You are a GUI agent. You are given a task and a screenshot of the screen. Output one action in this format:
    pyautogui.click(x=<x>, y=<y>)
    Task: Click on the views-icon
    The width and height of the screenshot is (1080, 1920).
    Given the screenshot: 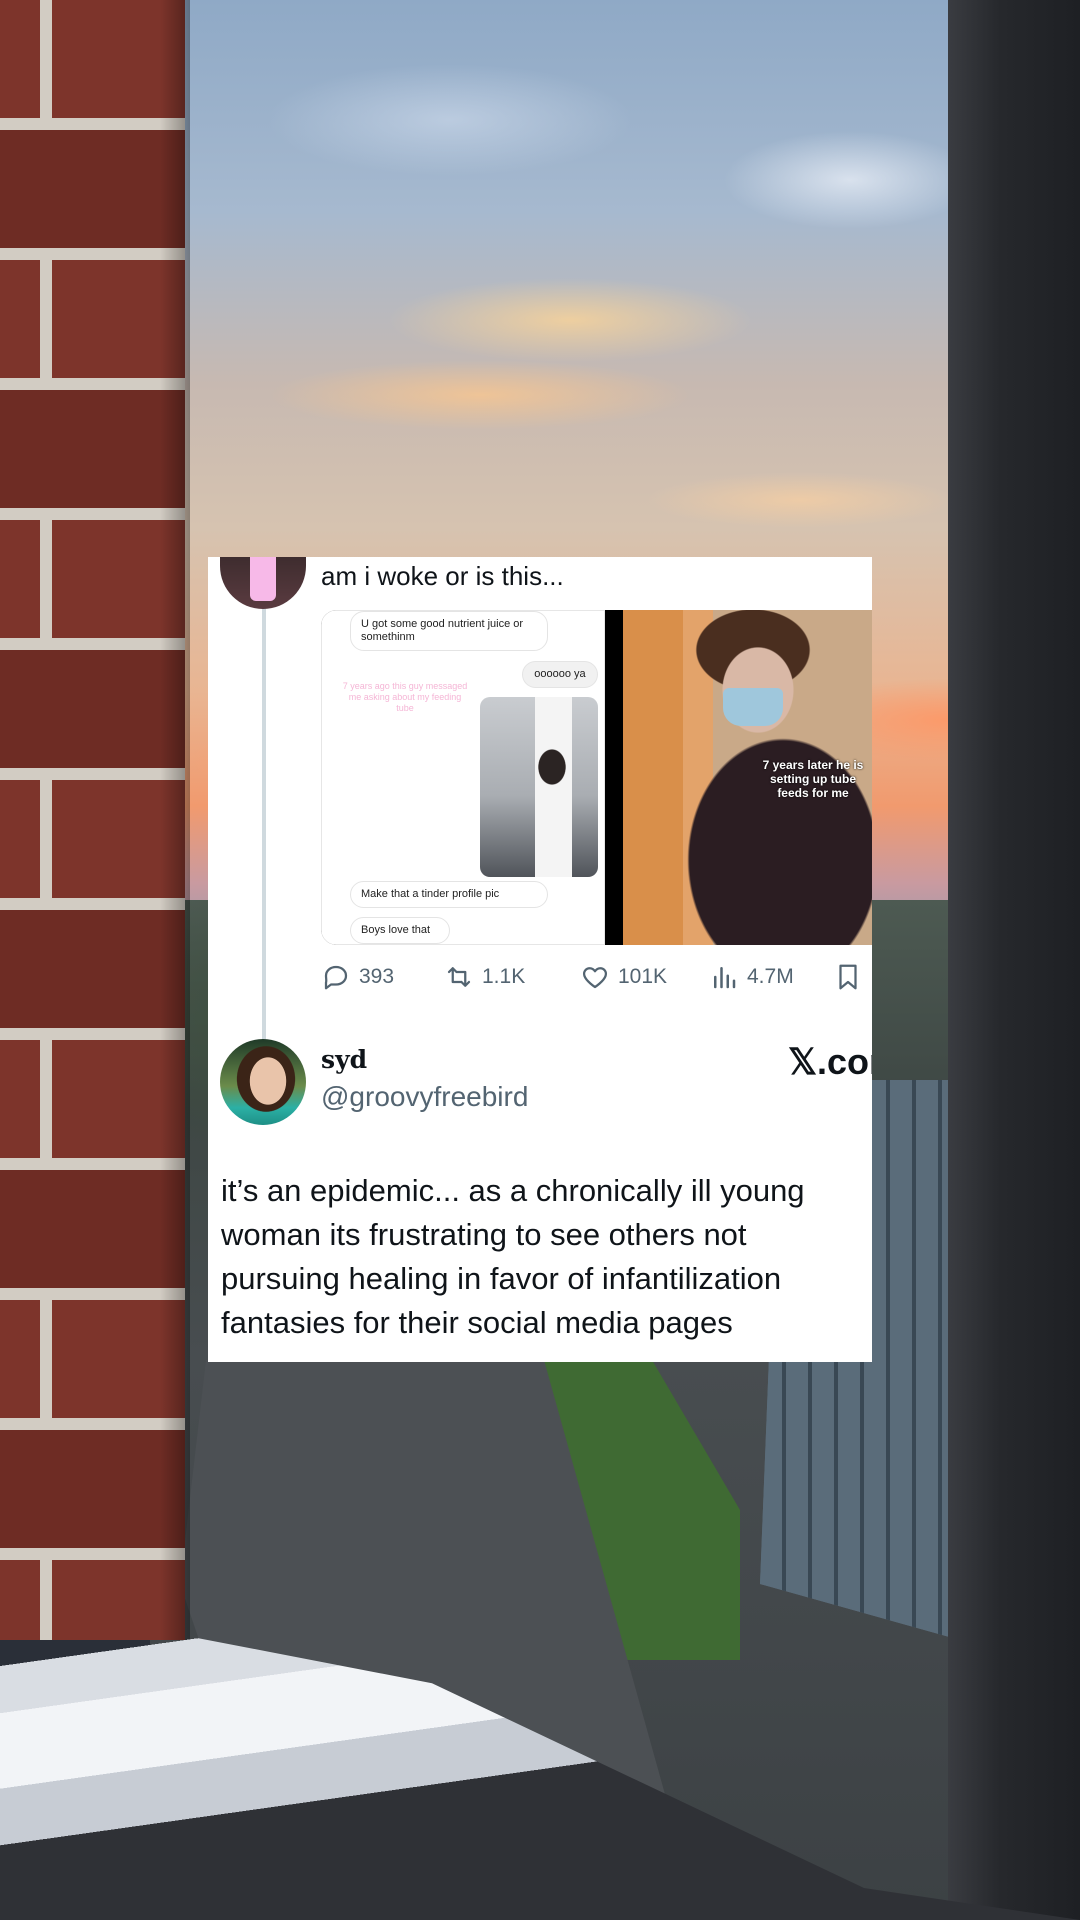 What is the action you would take?
    pyautogui.click(x=725, y=978)
    